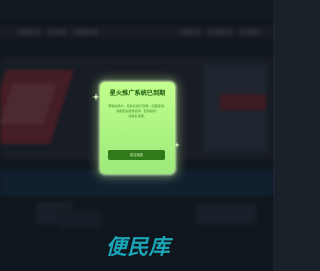 This screenshot has width=320, height=271. I want to click on renew-button: 前往续费, so click(136, 155).